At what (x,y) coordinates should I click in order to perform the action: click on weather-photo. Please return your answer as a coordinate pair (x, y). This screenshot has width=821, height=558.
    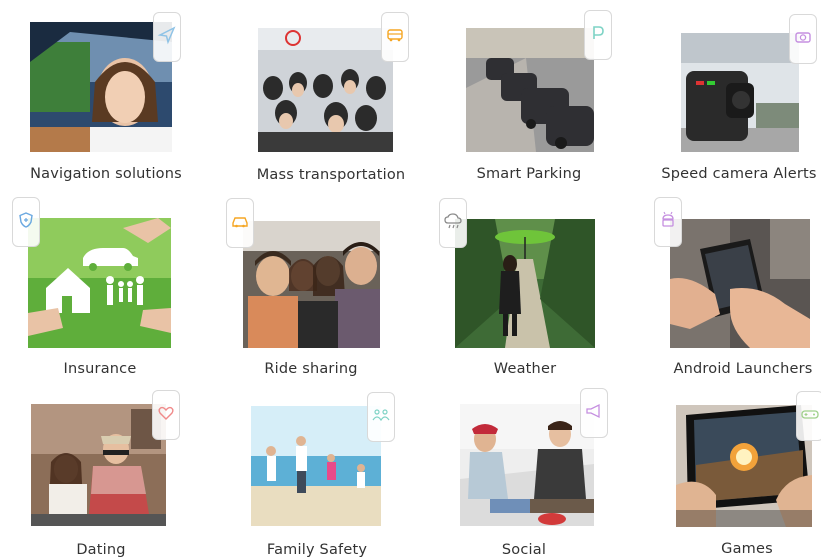
    Looking at the image, I should click on (525, 283).